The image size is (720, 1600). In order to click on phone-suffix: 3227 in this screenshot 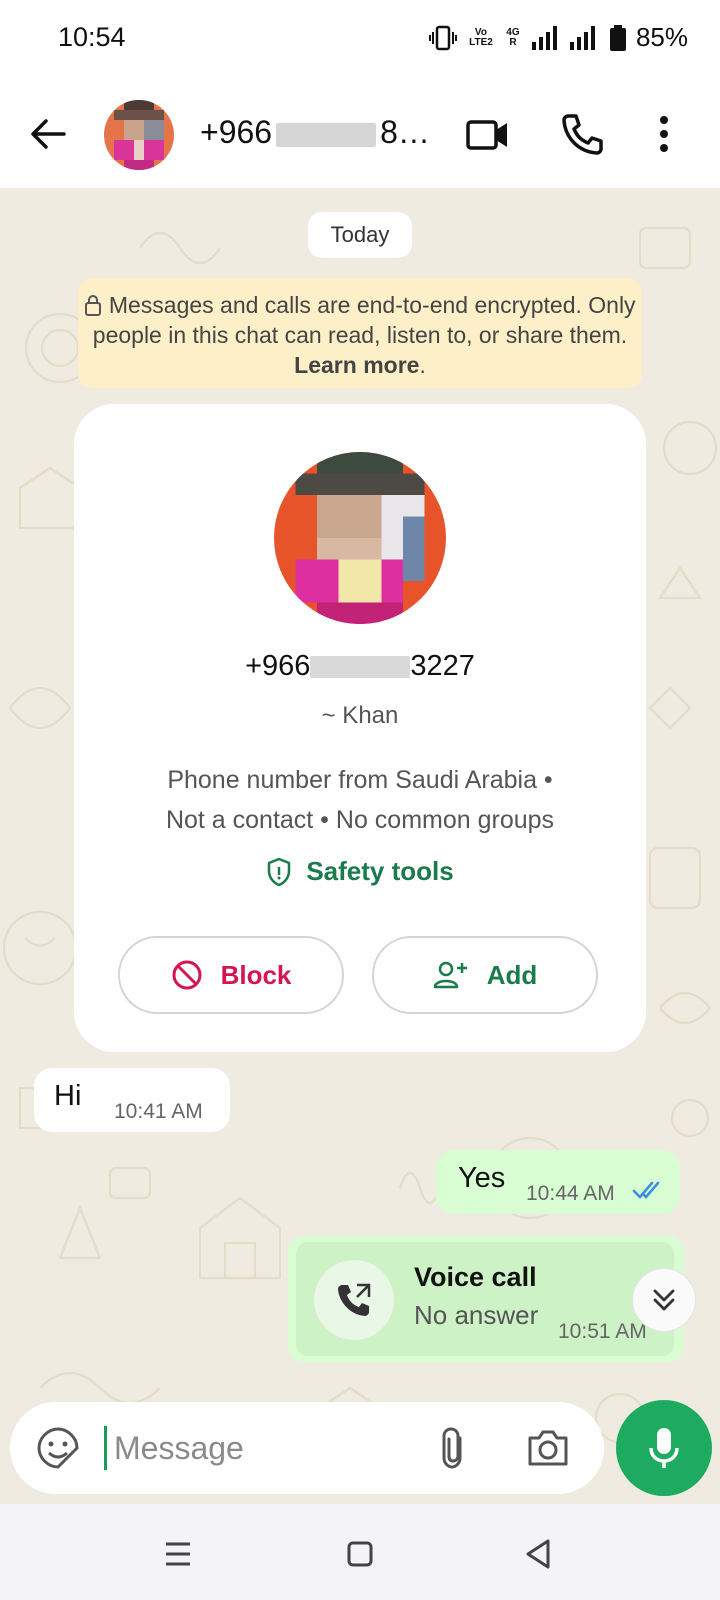, I will do `click(442, 666)`.